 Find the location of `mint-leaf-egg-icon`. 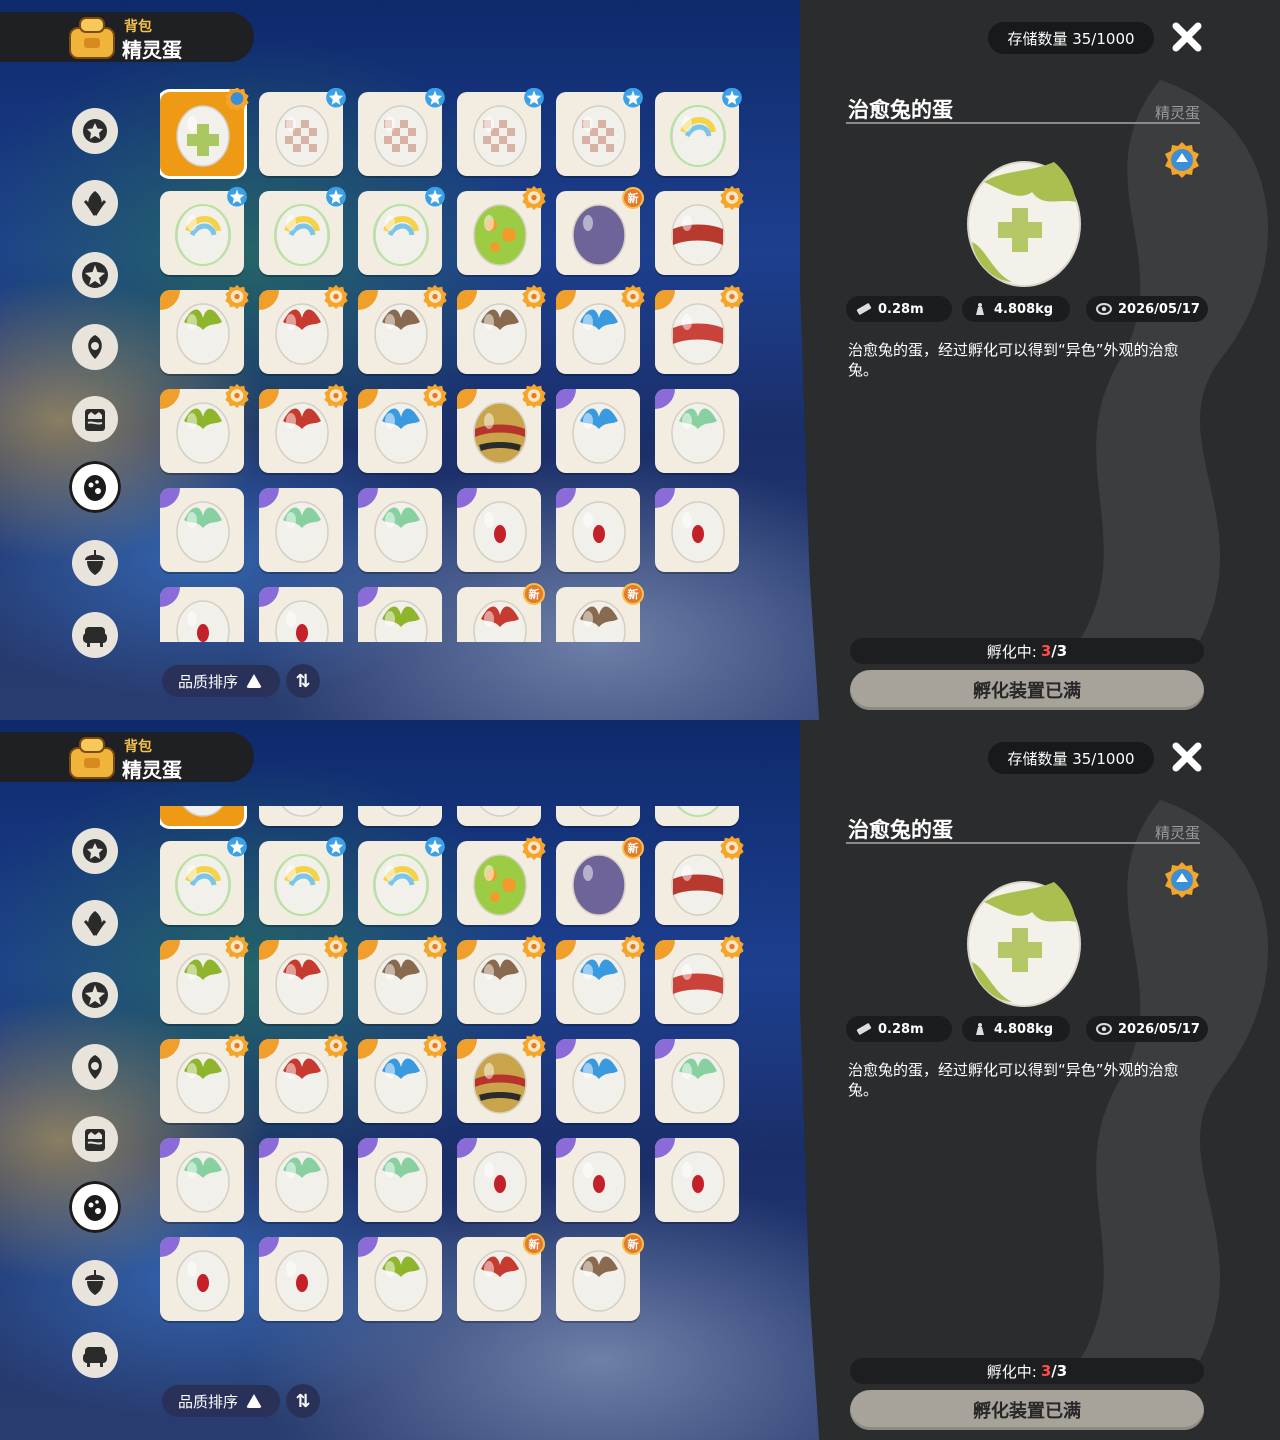

mint-leaf-egg-icon is located at coordinates (203, 532).